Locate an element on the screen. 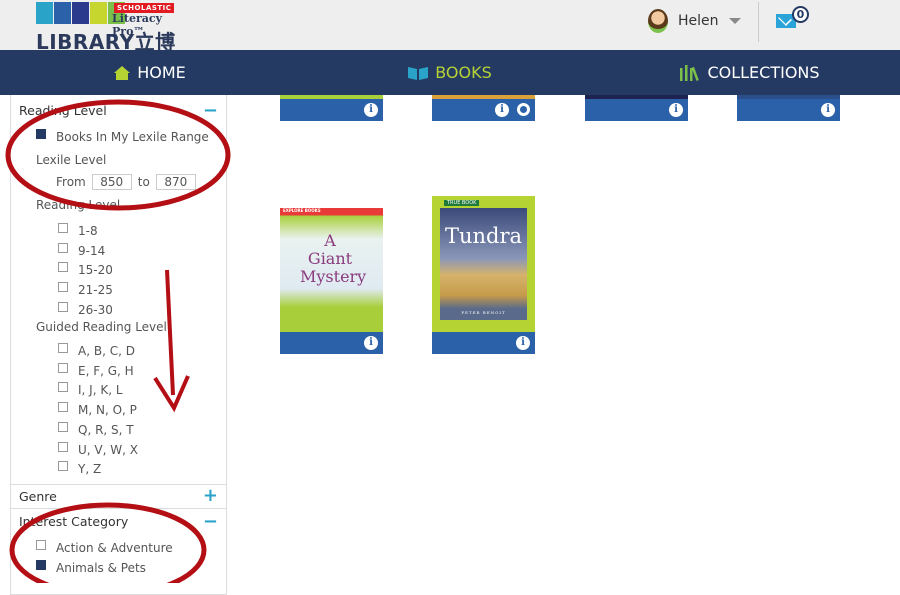  option-label: 9-14 is located at coordinates (92, 250).